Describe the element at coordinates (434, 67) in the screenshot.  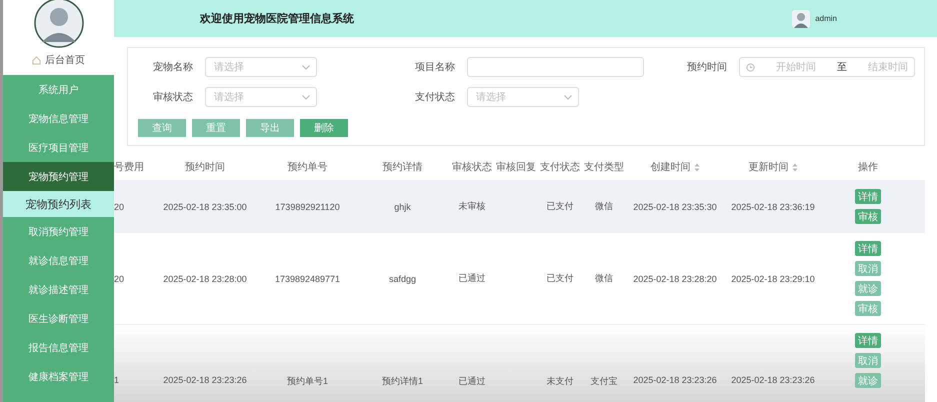
I see `field-label: 项目名称` at that location.